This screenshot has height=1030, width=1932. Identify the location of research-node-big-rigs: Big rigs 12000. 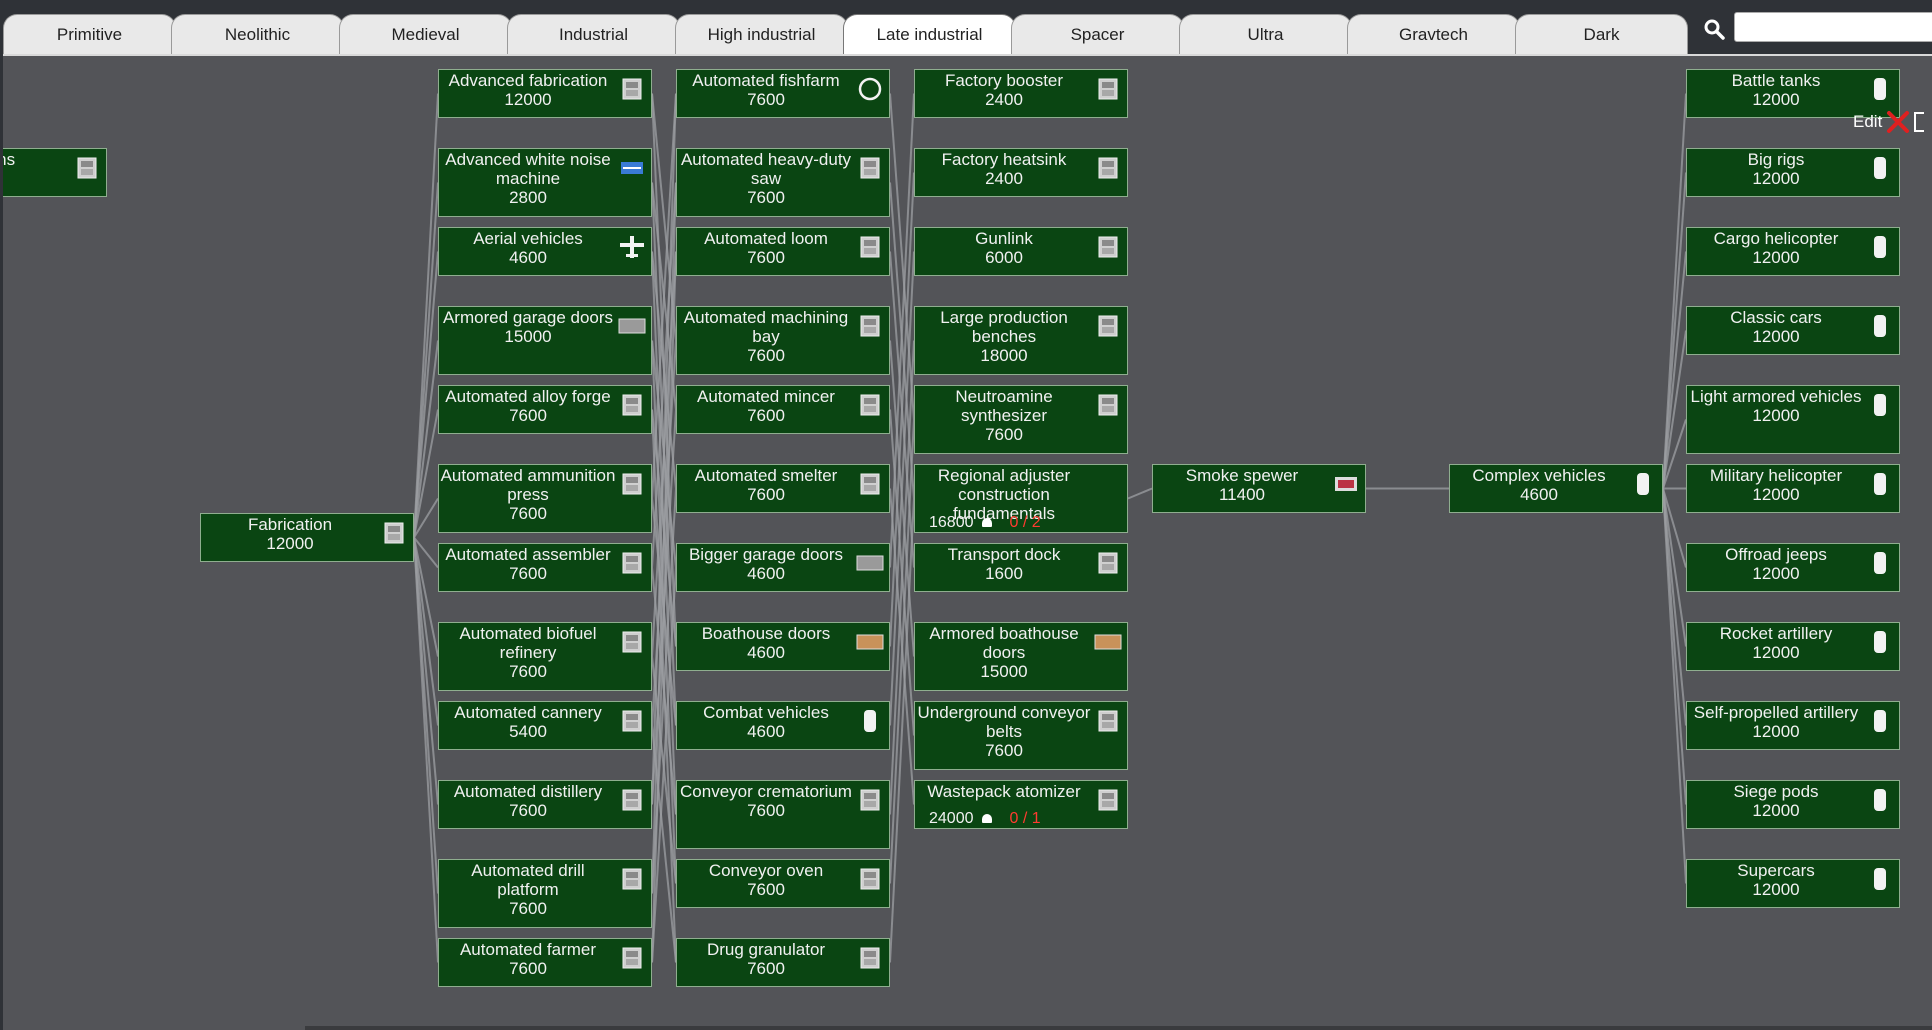
(1793, 172).